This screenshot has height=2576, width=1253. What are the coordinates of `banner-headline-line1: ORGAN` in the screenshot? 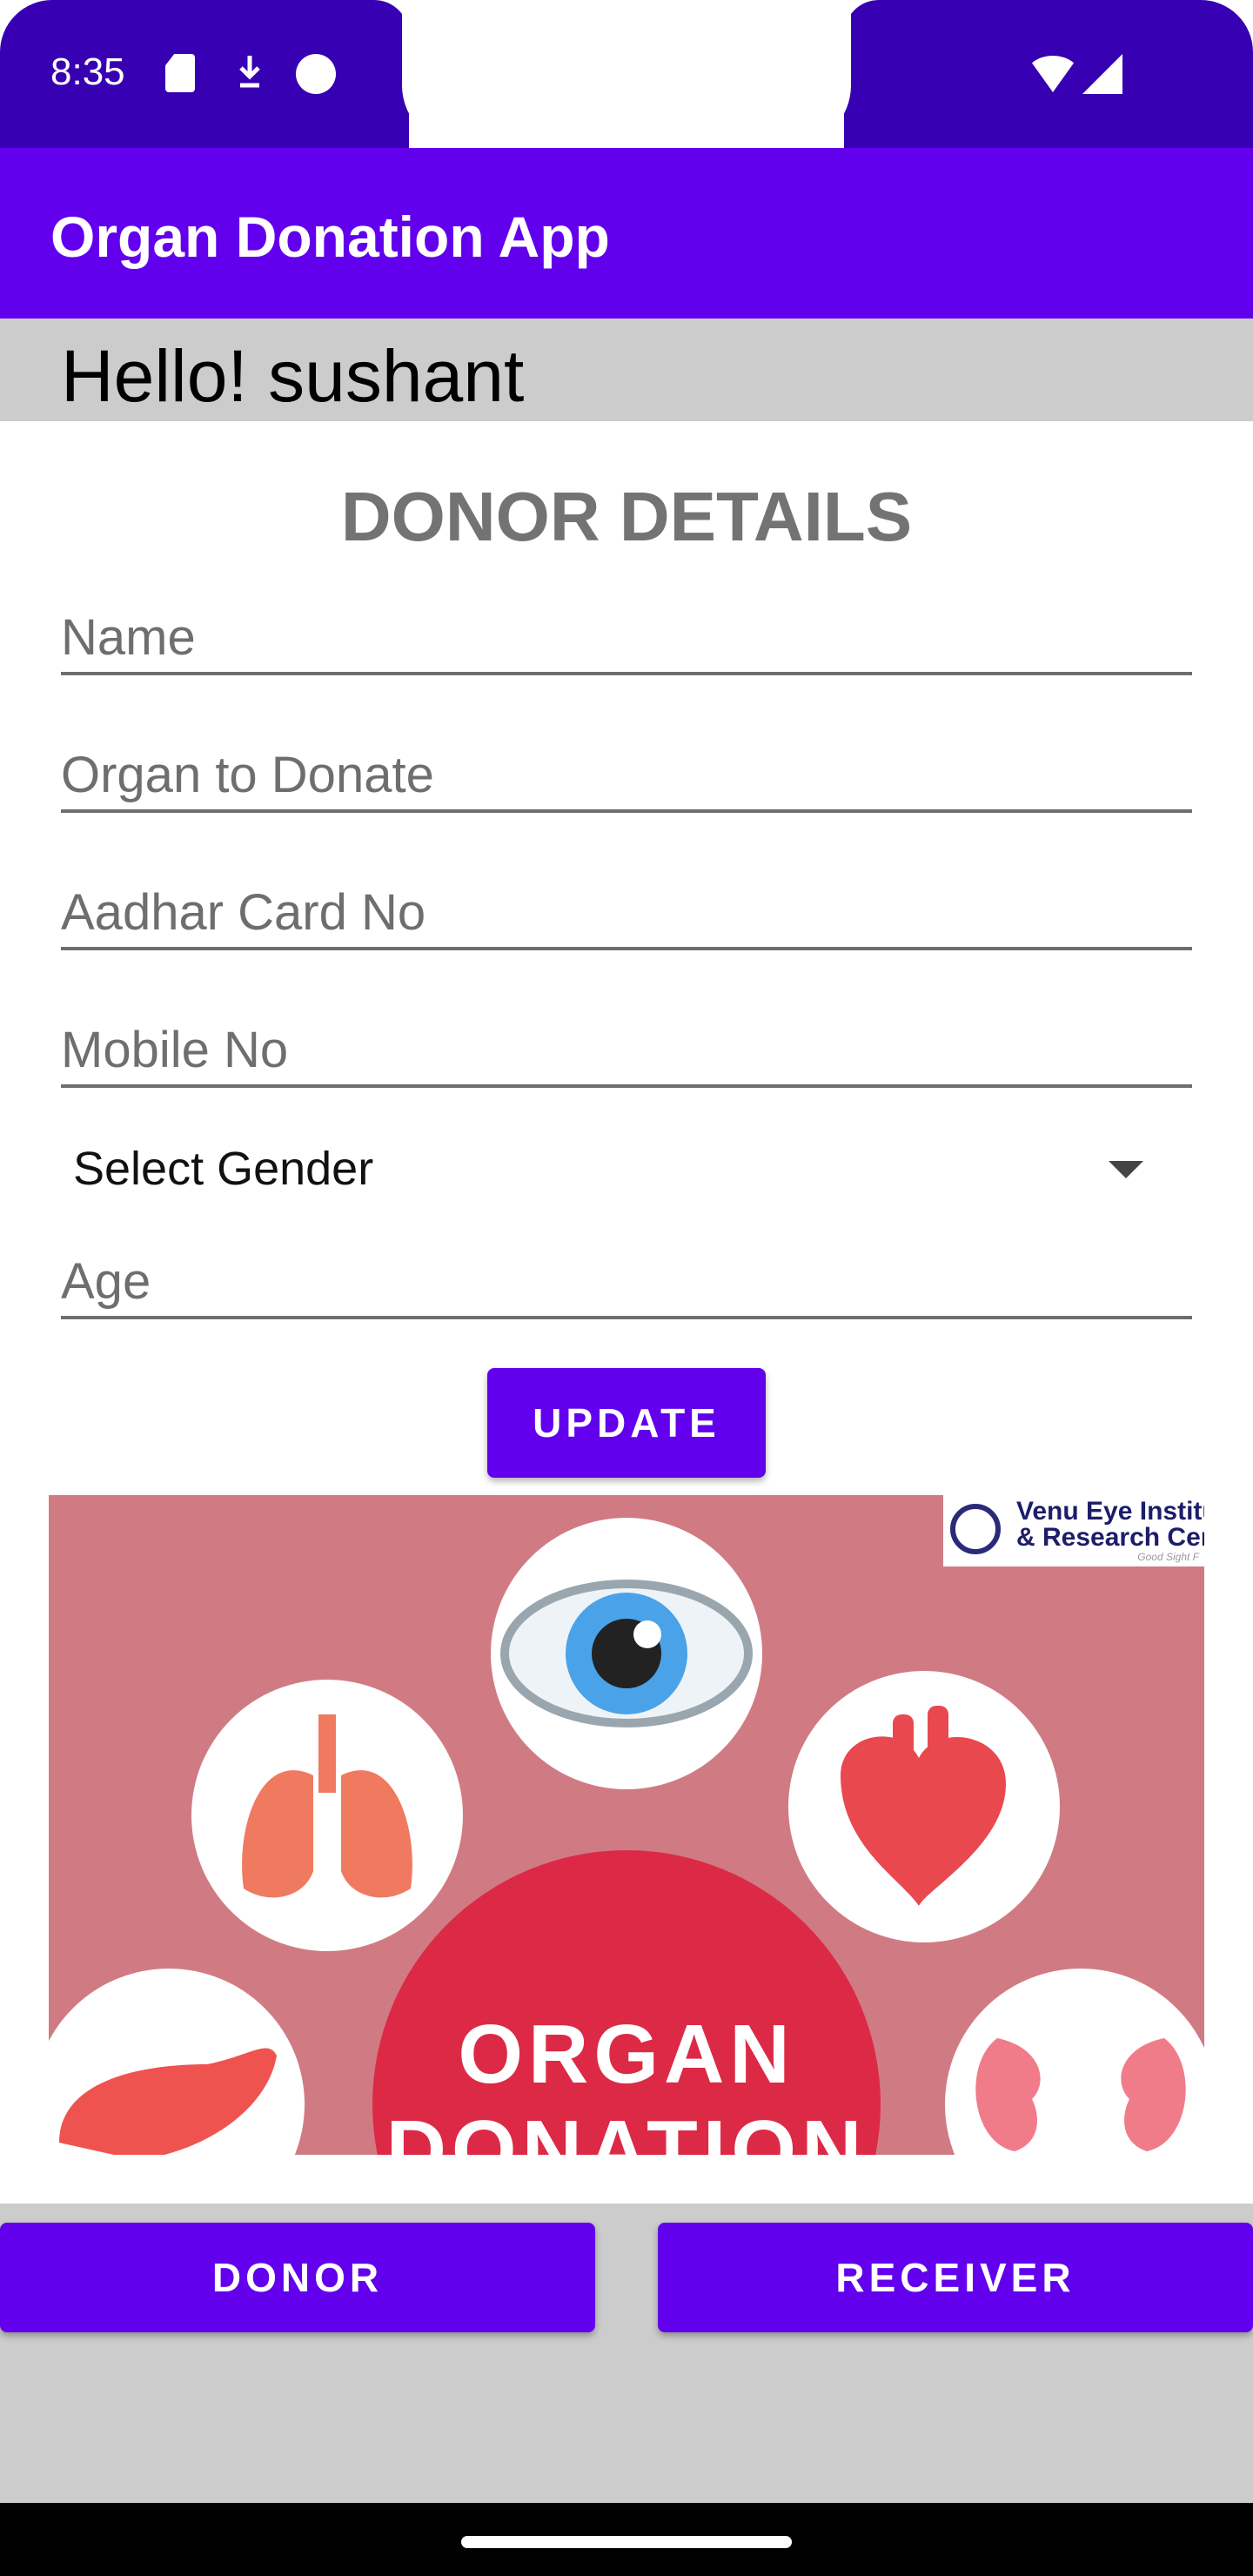 It's located at (626, 2054).